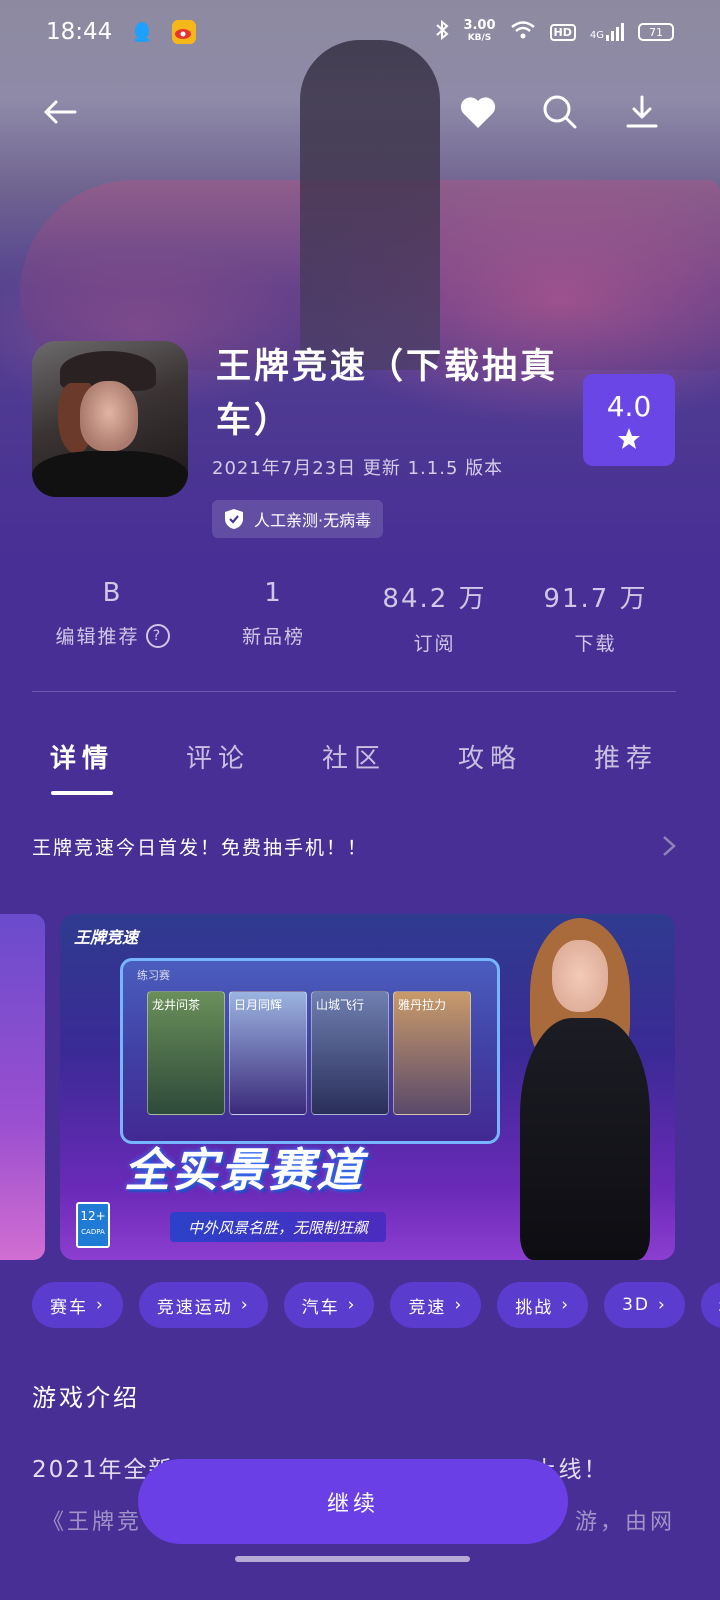 This screenshot has height=1600, width=720. Describe the element at coordinates (626, 760) in the screenshot. I see `tab-recommend: 推荐` at that location.